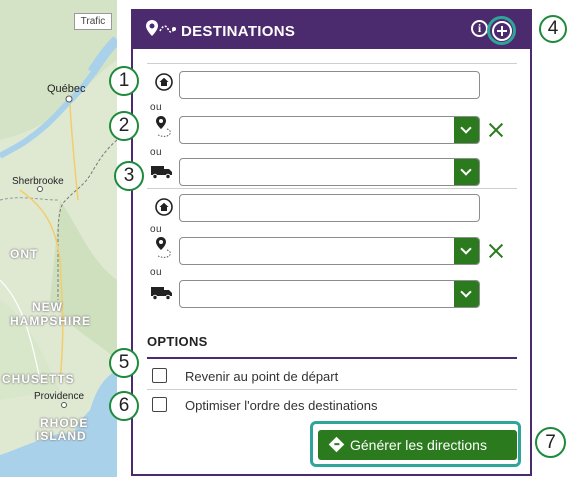 This screenshot has height=477, width=568. What do you see at coordinates (59, 396) in the screenshot?
I see `map-label-providence: Providence` at bounding box center [59, 396].